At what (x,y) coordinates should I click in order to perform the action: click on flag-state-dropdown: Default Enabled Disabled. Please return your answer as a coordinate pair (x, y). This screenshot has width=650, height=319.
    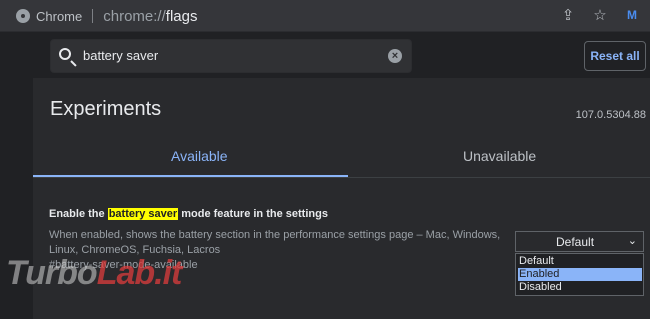
    Looking at the image, I should click on (579, 274).